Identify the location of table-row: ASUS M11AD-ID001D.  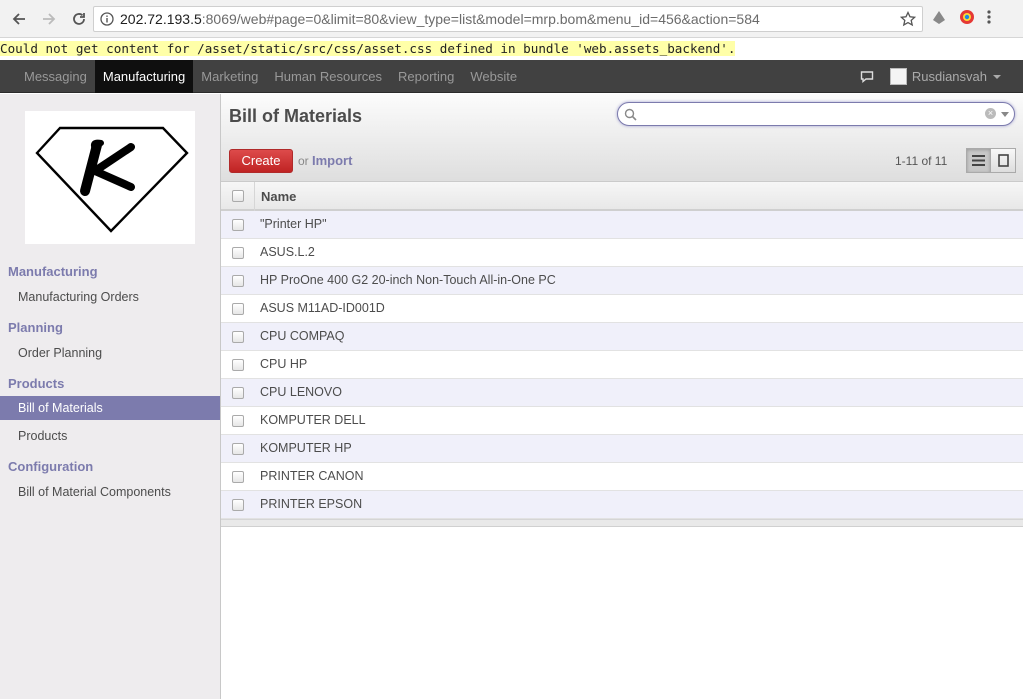
(622, 309).